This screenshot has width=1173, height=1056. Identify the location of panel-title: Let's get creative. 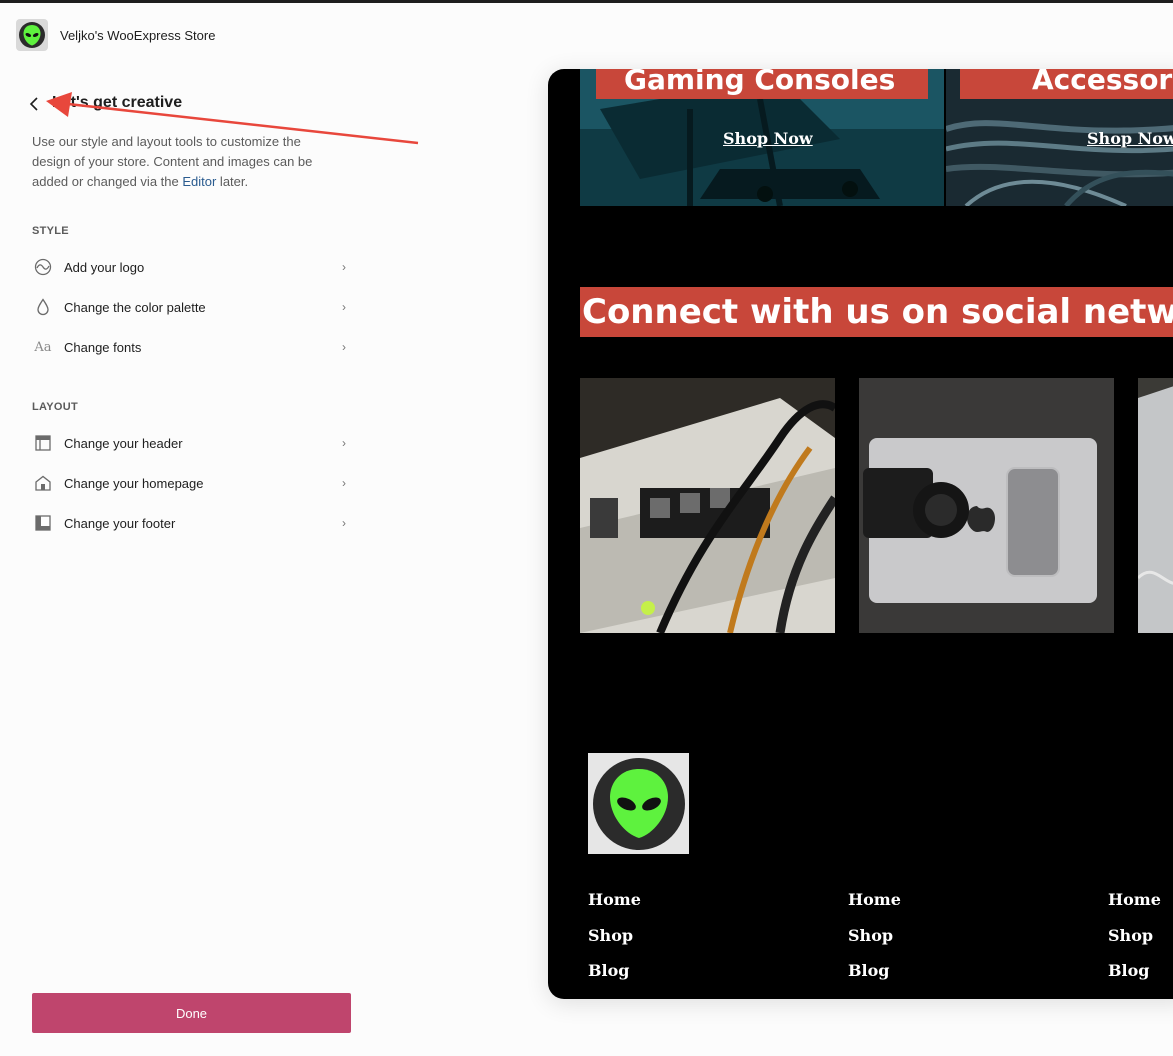
(117, 102).